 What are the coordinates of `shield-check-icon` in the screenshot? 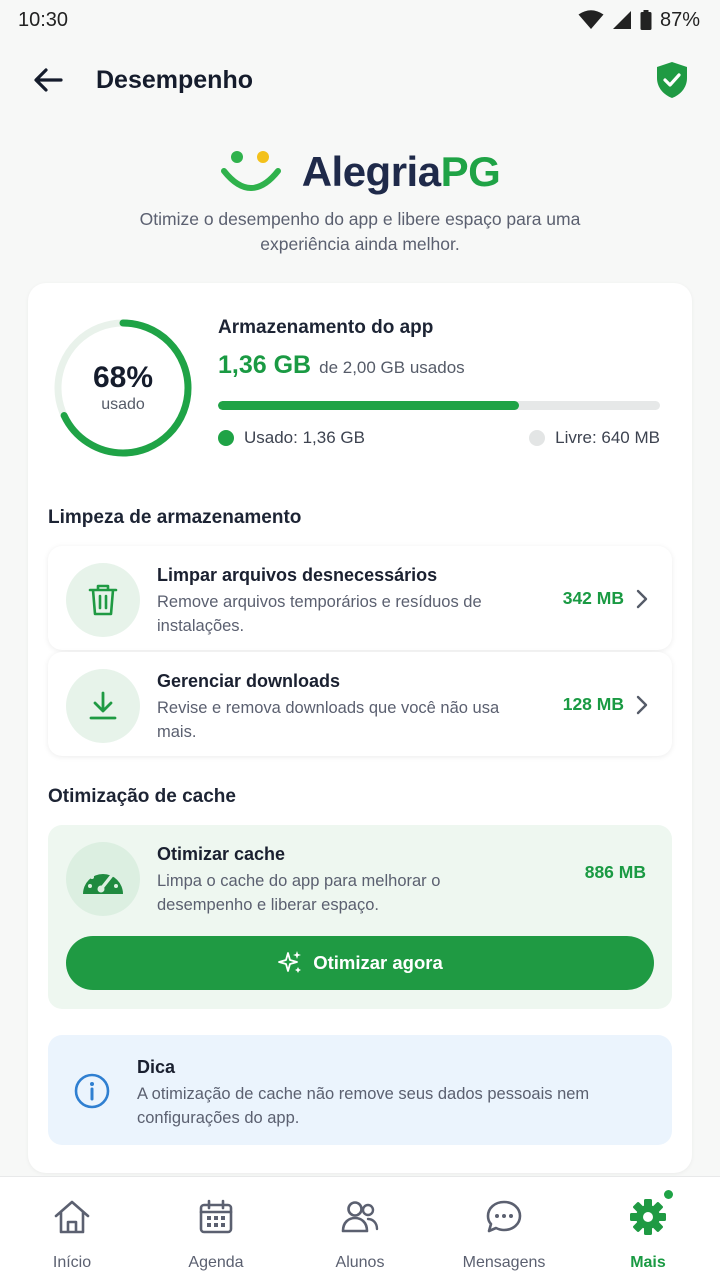 It's located at (672, 80).